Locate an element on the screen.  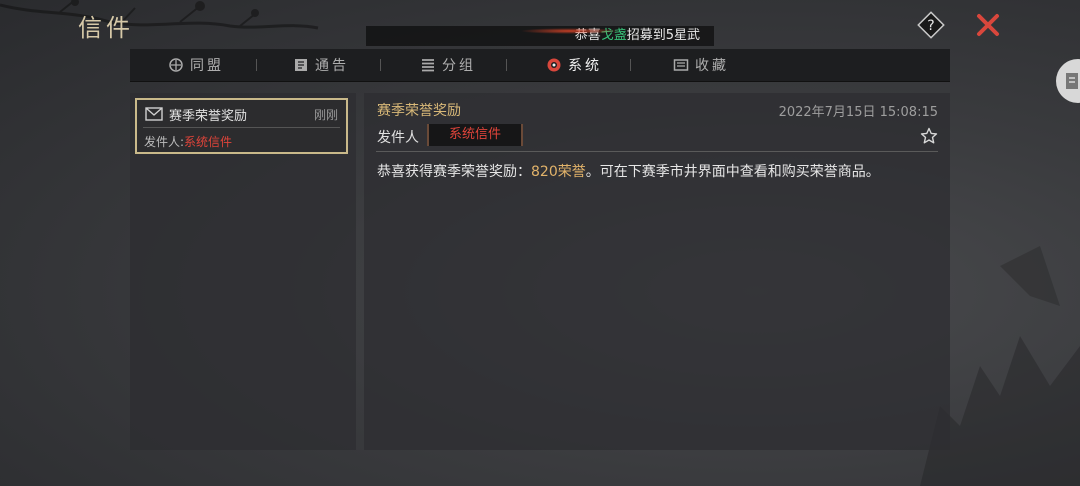
detail-body-suffix: 。可在下赛季市井界面中查看和购买荣誉商品。 is located at coordinates (732, 172).